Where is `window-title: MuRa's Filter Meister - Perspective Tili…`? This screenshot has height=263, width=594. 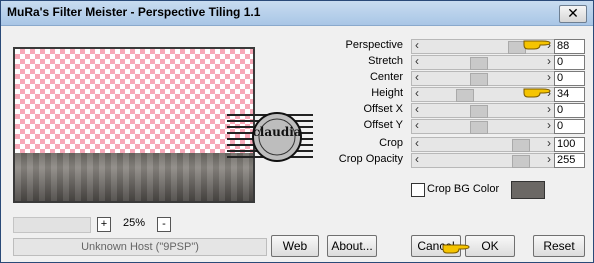 window-title: MuRa's Filter Meister - Perspective Tili… is located at coordinates (134, 12).